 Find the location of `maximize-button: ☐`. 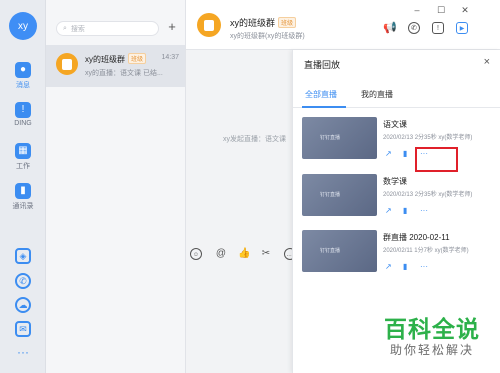

maximize-button: ☐ is located at coordinates (441, 10).